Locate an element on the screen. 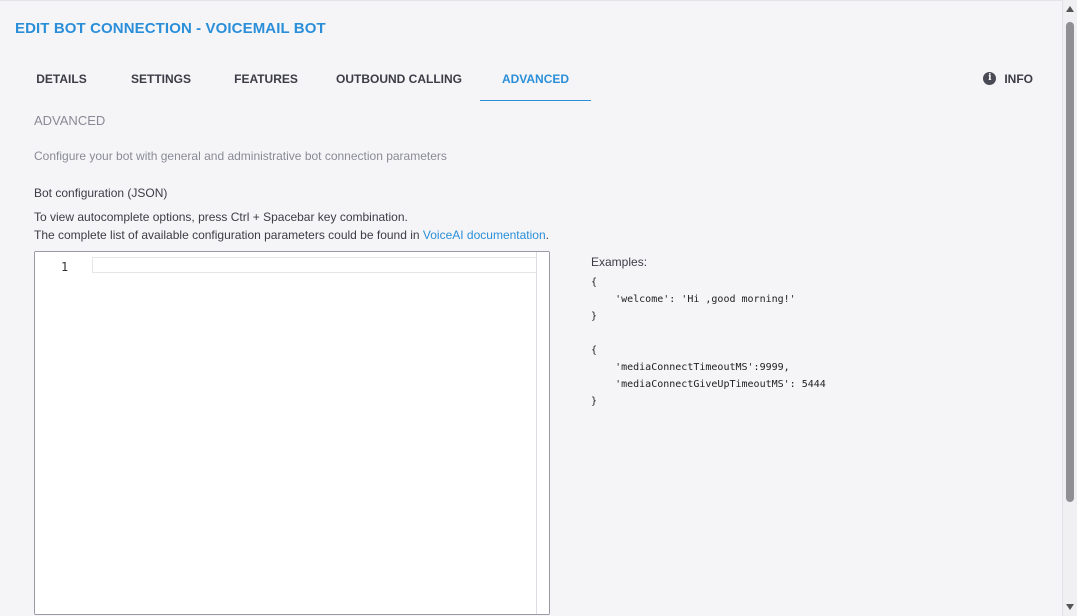 This screenshot has height=616, width=1077. page-title: EDIT BOT CONNECTION - VOICEMAIL BOT is located at coordinates (170, 28).